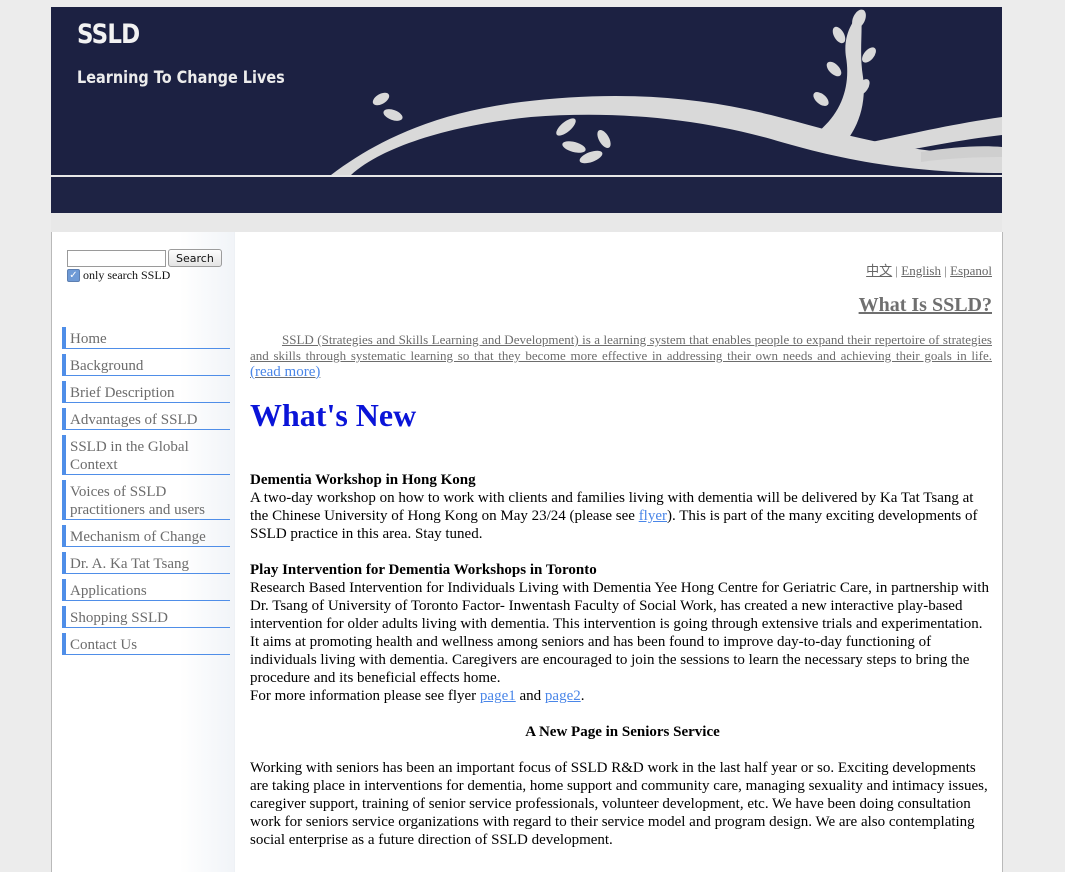 The height and width of the screenshot is (872, 1065). I want to click on what-is-ssld-heading: What Is SSLD?, so click(925, 305).